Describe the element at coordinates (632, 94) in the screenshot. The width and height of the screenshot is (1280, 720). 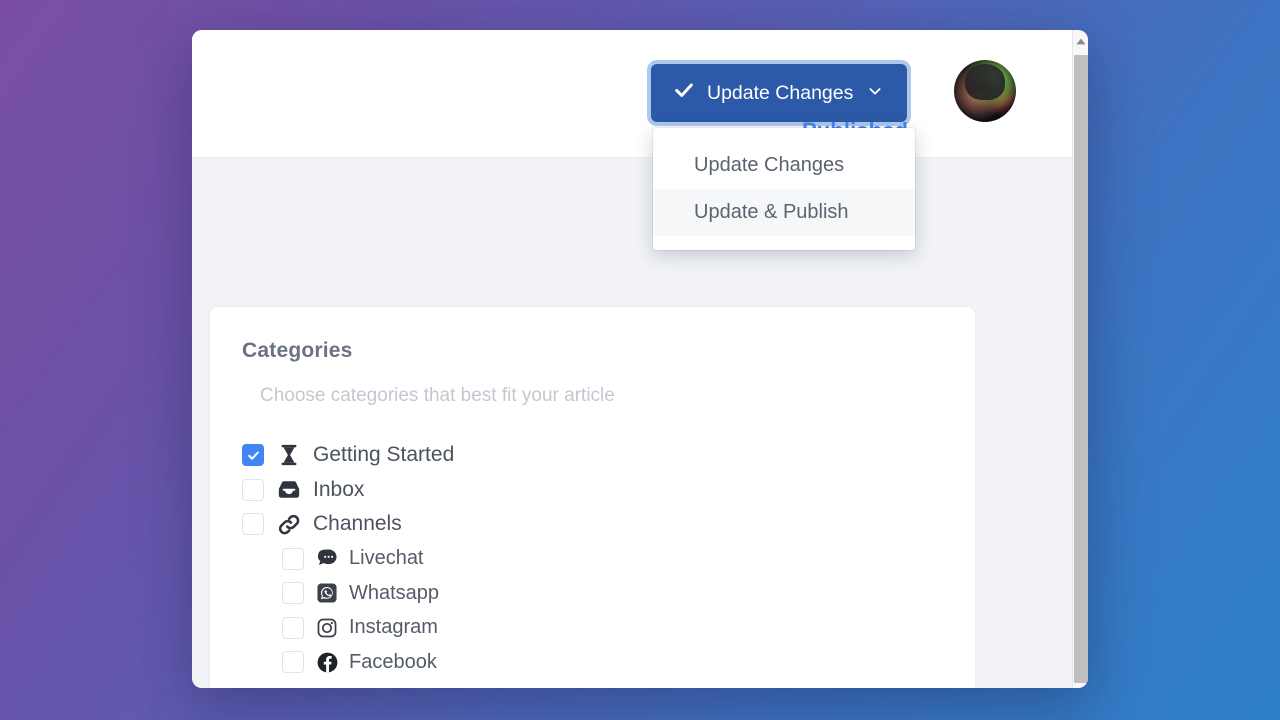
I see `app-header` at that location.